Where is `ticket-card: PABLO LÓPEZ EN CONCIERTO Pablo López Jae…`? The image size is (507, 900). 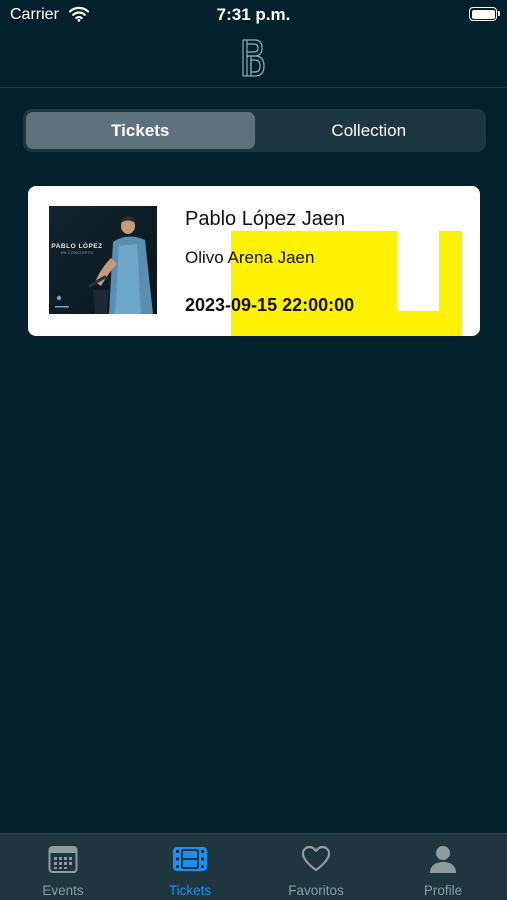 ticket-card: PABLO LÓPEZ EN CONCIERTO Pablo López Jae… is located at coordinates (254, 261).